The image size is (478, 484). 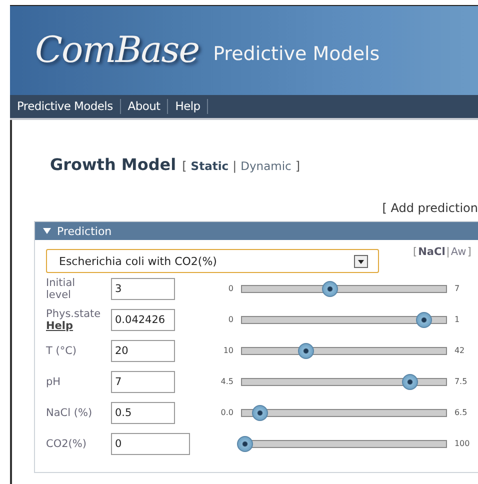 What do you see at coordinates (150, 443) in the screenshot?
I see `value-field: 0` at bounding box center [150, 443].